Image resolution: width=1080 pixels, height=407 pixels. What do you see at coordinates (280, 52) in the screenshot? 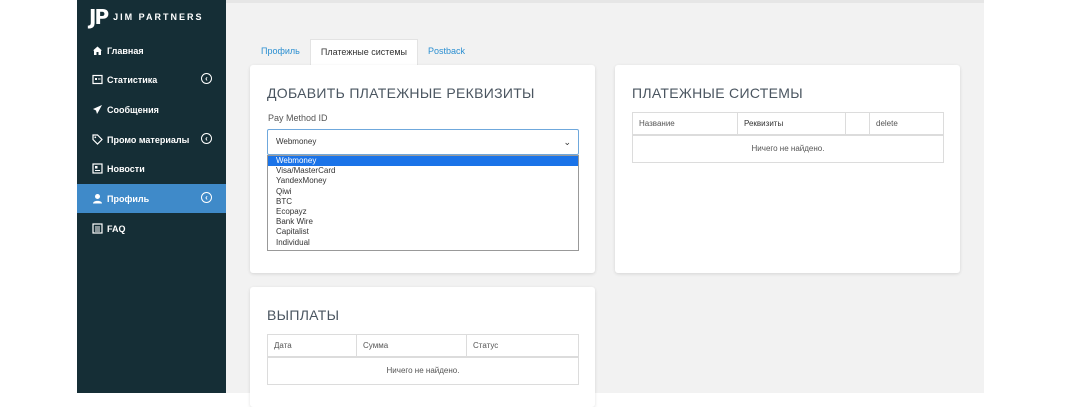
I see `tab-profile: Профиль` at bounding box center [280, 52].